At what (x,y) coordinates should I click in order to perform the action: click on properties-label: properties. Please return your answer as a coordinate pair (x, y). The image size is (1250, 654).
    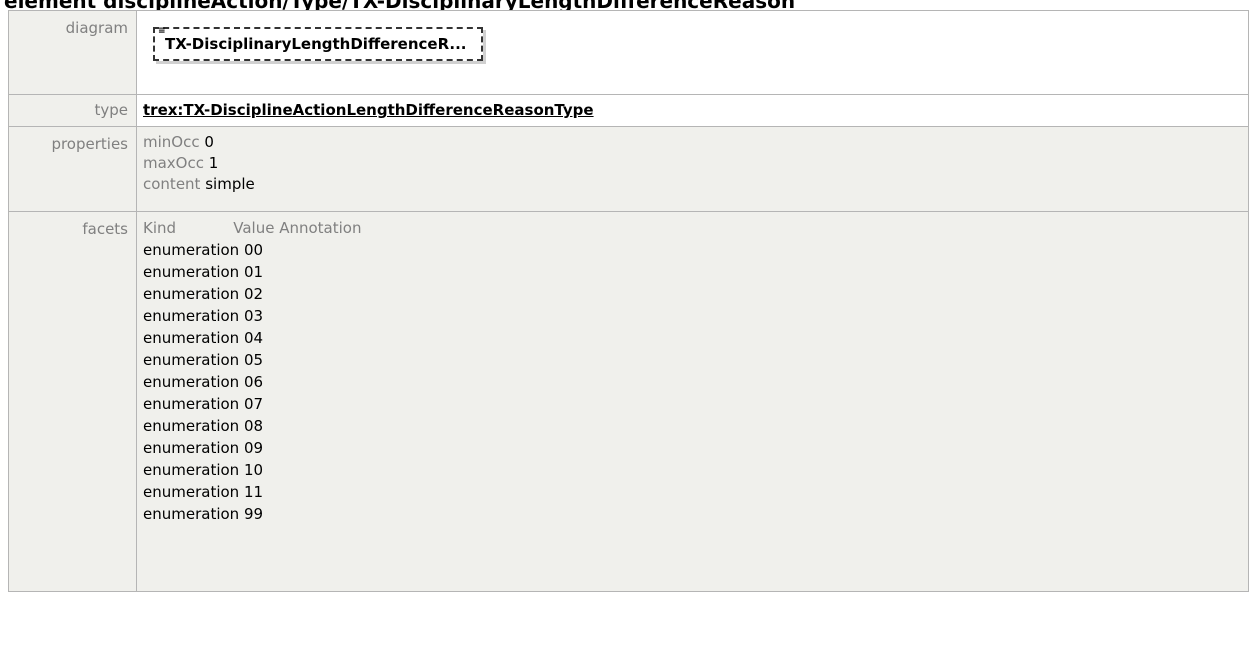
    Looking at the image, I should click on (72, 169).